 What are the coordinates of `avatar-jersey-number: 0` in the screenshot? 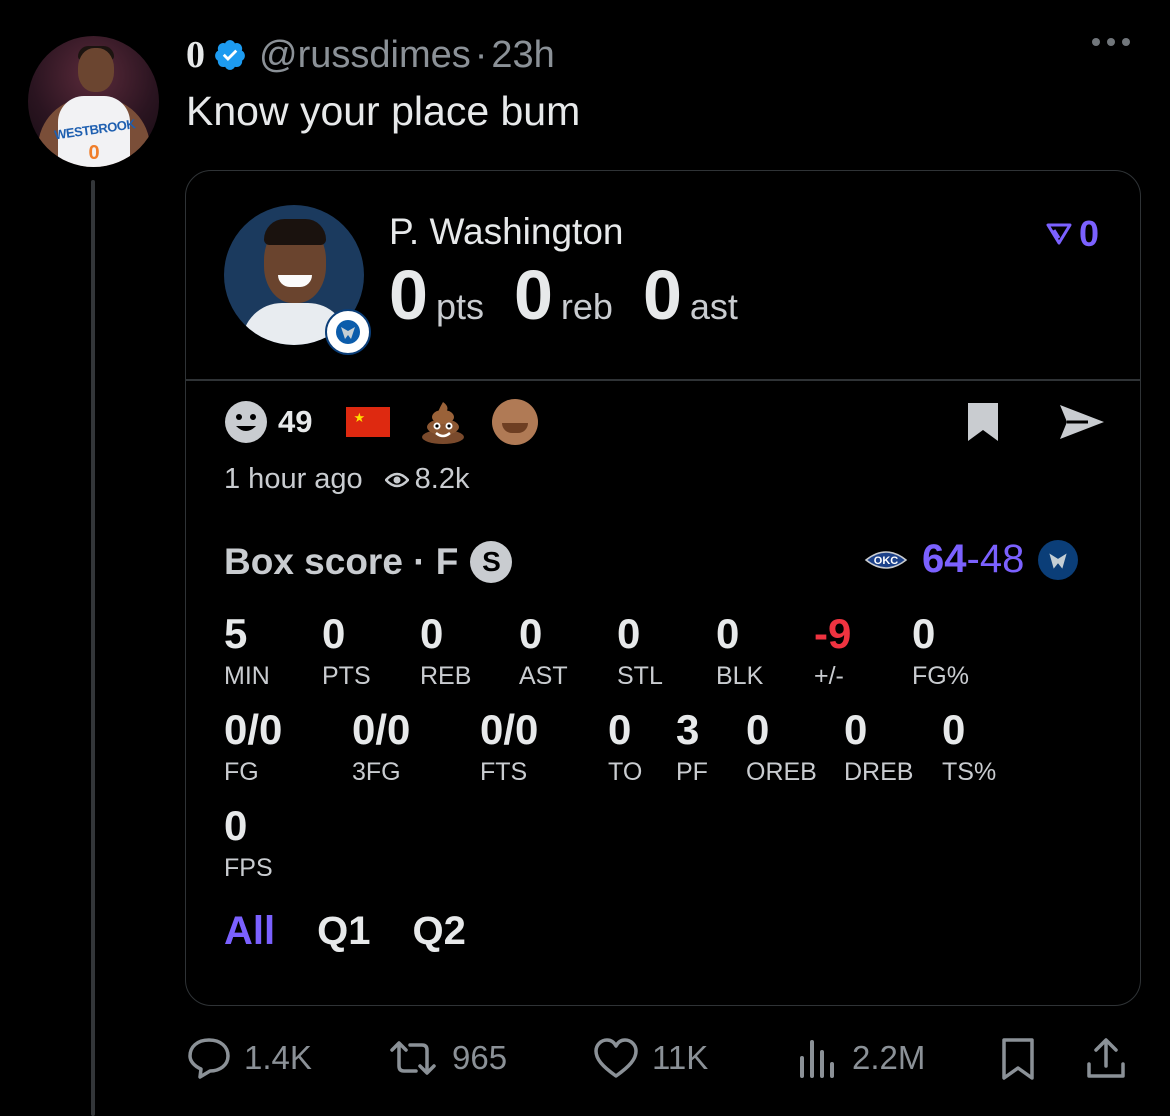 It's located at (94, 153).